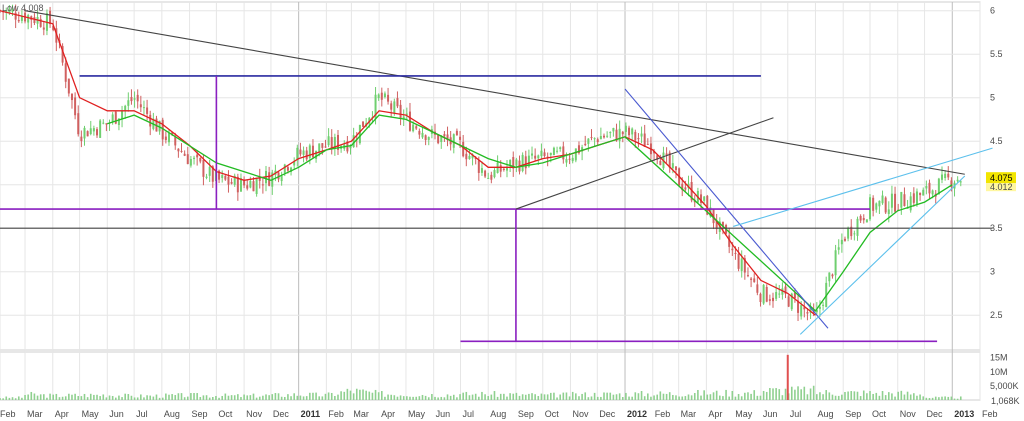 Image resolution: width=1024 pixels, height=421 pixels. What do you see at coordinates (23, 8) in the screenshot?
I see `low-label: Low 4.008` at bounding box center [23, 8].